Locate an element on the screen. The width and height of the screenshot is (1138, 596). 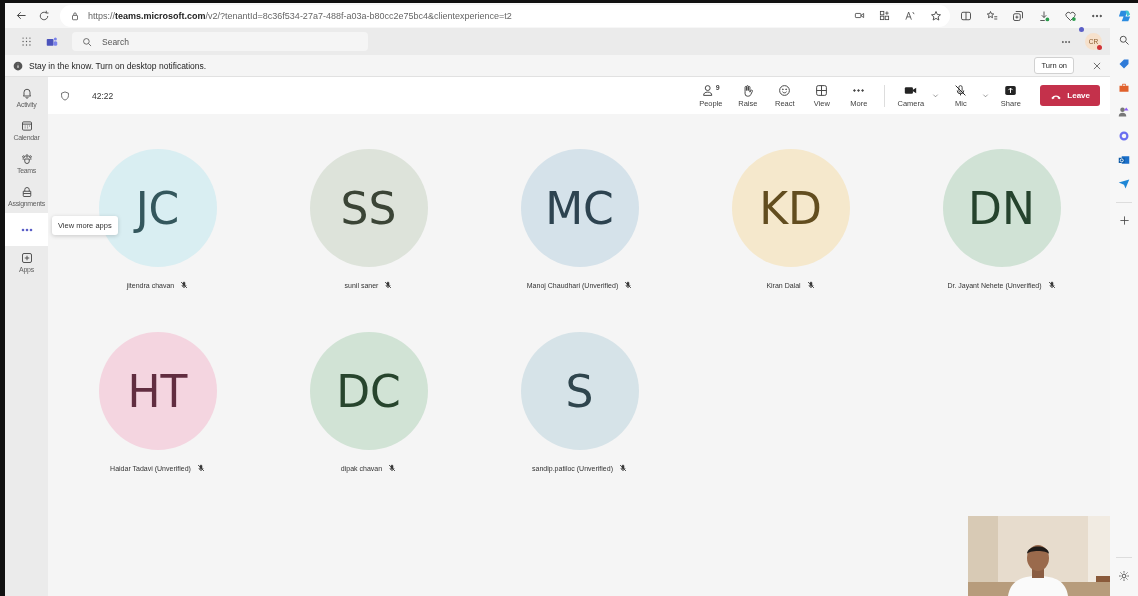
notification-text: Stay in the know. Turn on desktop notifications. is located at coordinates (118, 65).